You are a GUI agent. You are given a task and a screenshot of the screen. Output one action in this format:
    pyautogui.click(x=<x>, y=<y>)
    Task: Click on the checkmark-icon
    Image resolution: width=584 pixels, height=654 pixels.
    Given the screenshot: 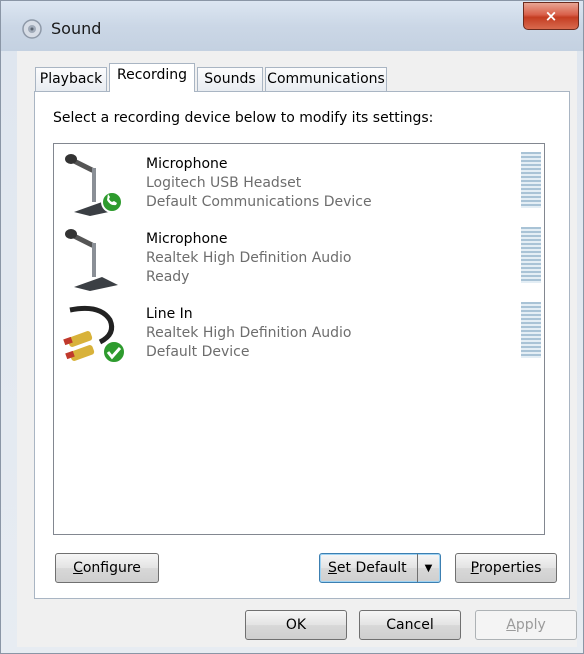 What is the action you would take?
    pyautogui.click(x=114, y=352)
    